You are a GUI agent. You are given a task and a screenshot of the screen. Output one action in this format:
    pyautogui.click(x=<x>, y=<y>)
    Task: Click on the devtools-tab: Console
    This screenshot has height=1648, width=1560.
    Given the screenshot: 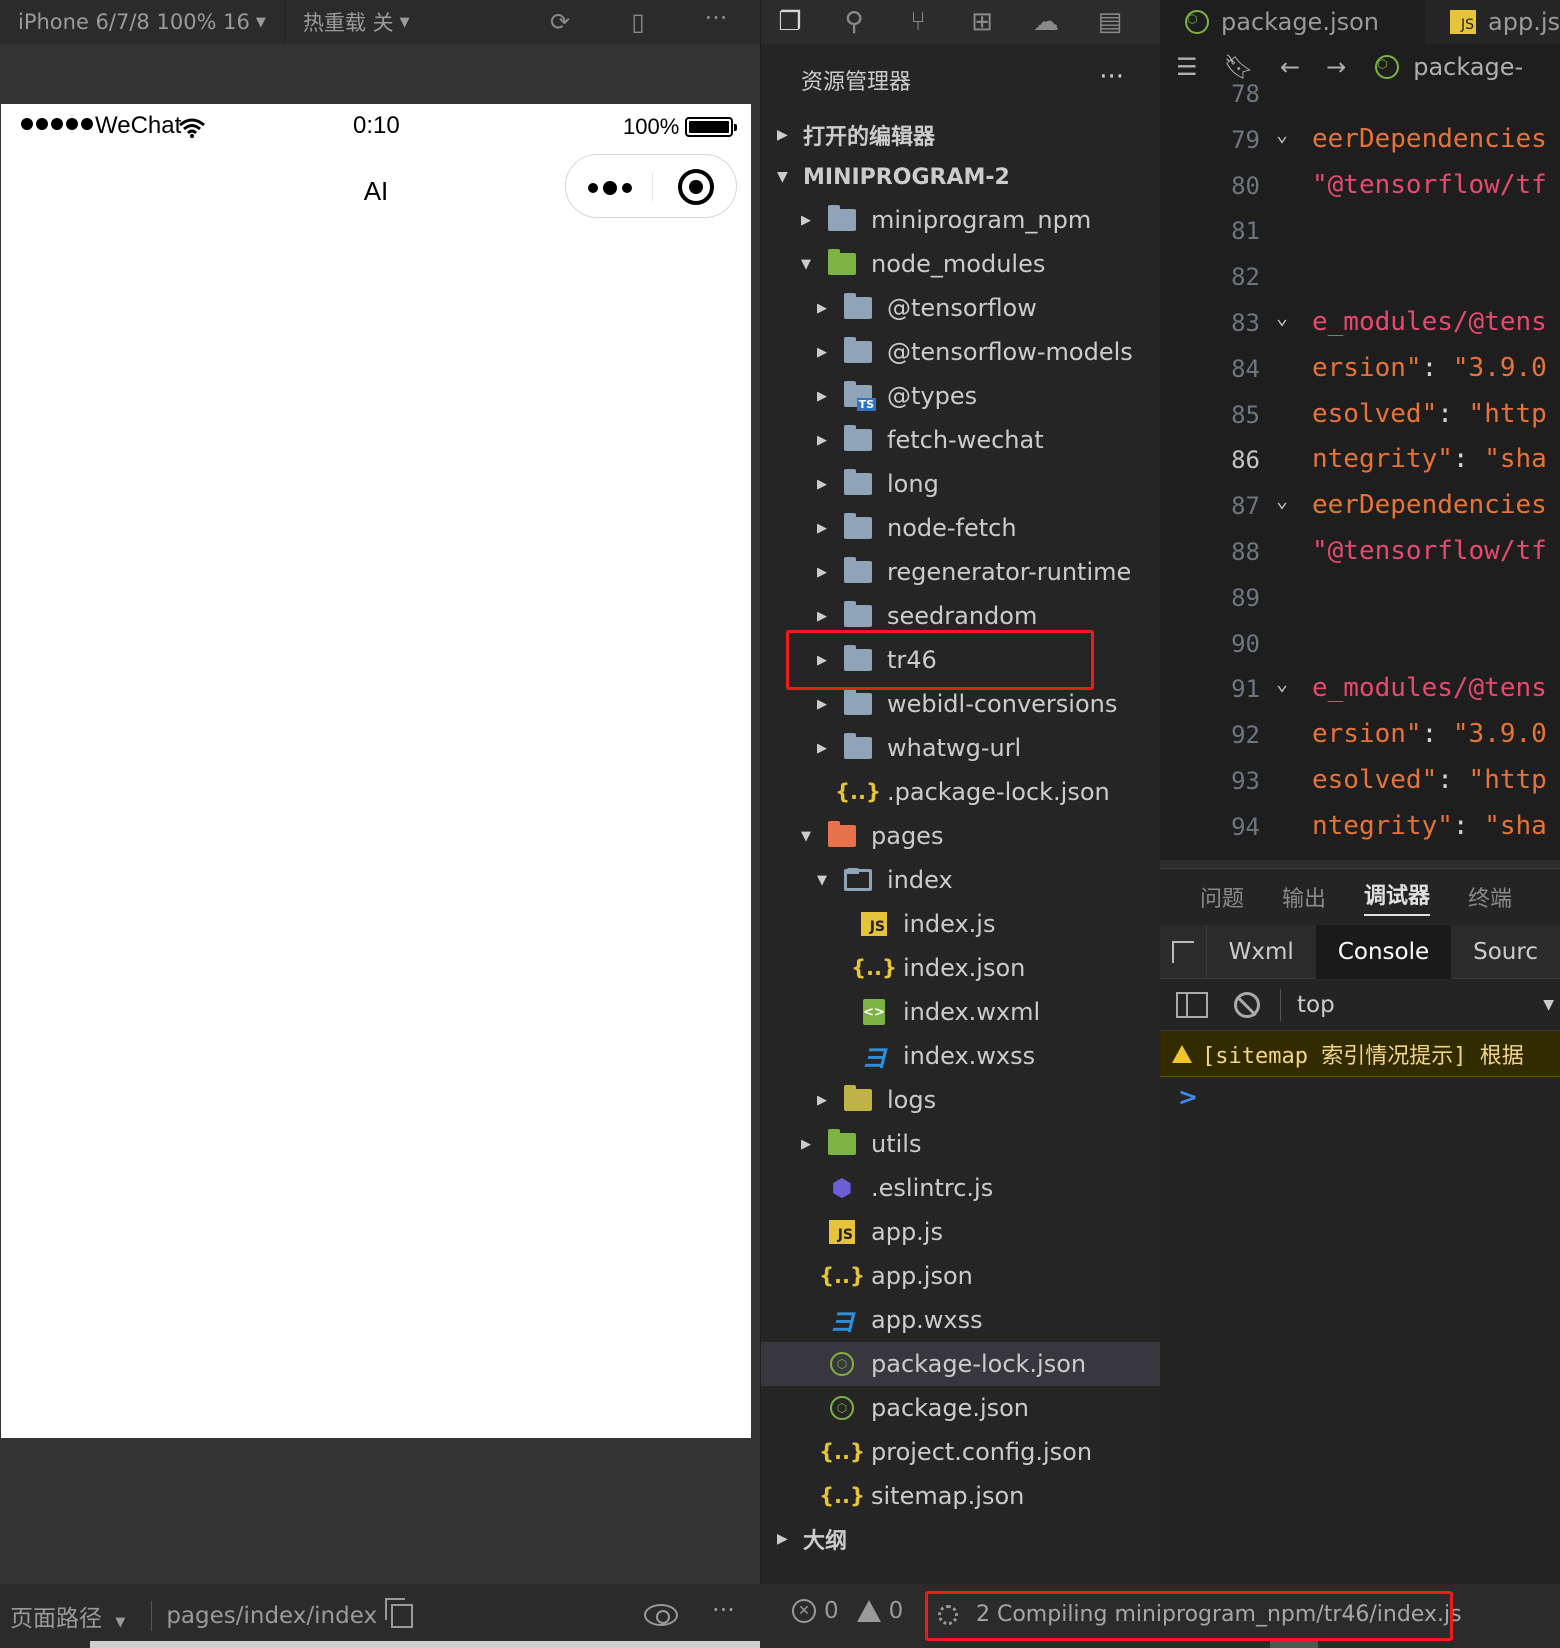 What is the action you would take?
    pyautogui.click(x=1383, y=951)
    